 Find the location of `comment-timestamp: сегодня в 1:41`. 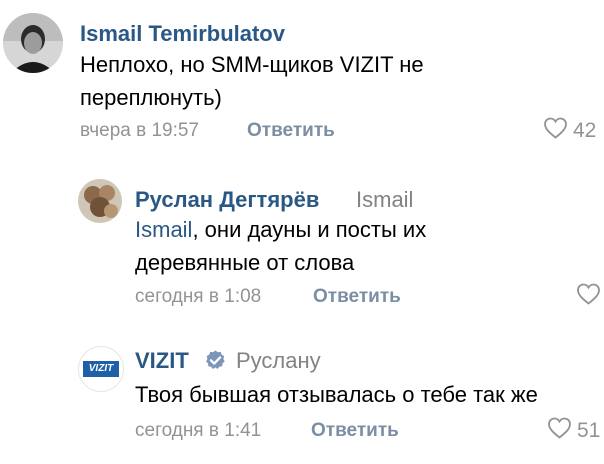

comment-timestamp: сегодня в 1:41 is located at coordinates (198, 431).